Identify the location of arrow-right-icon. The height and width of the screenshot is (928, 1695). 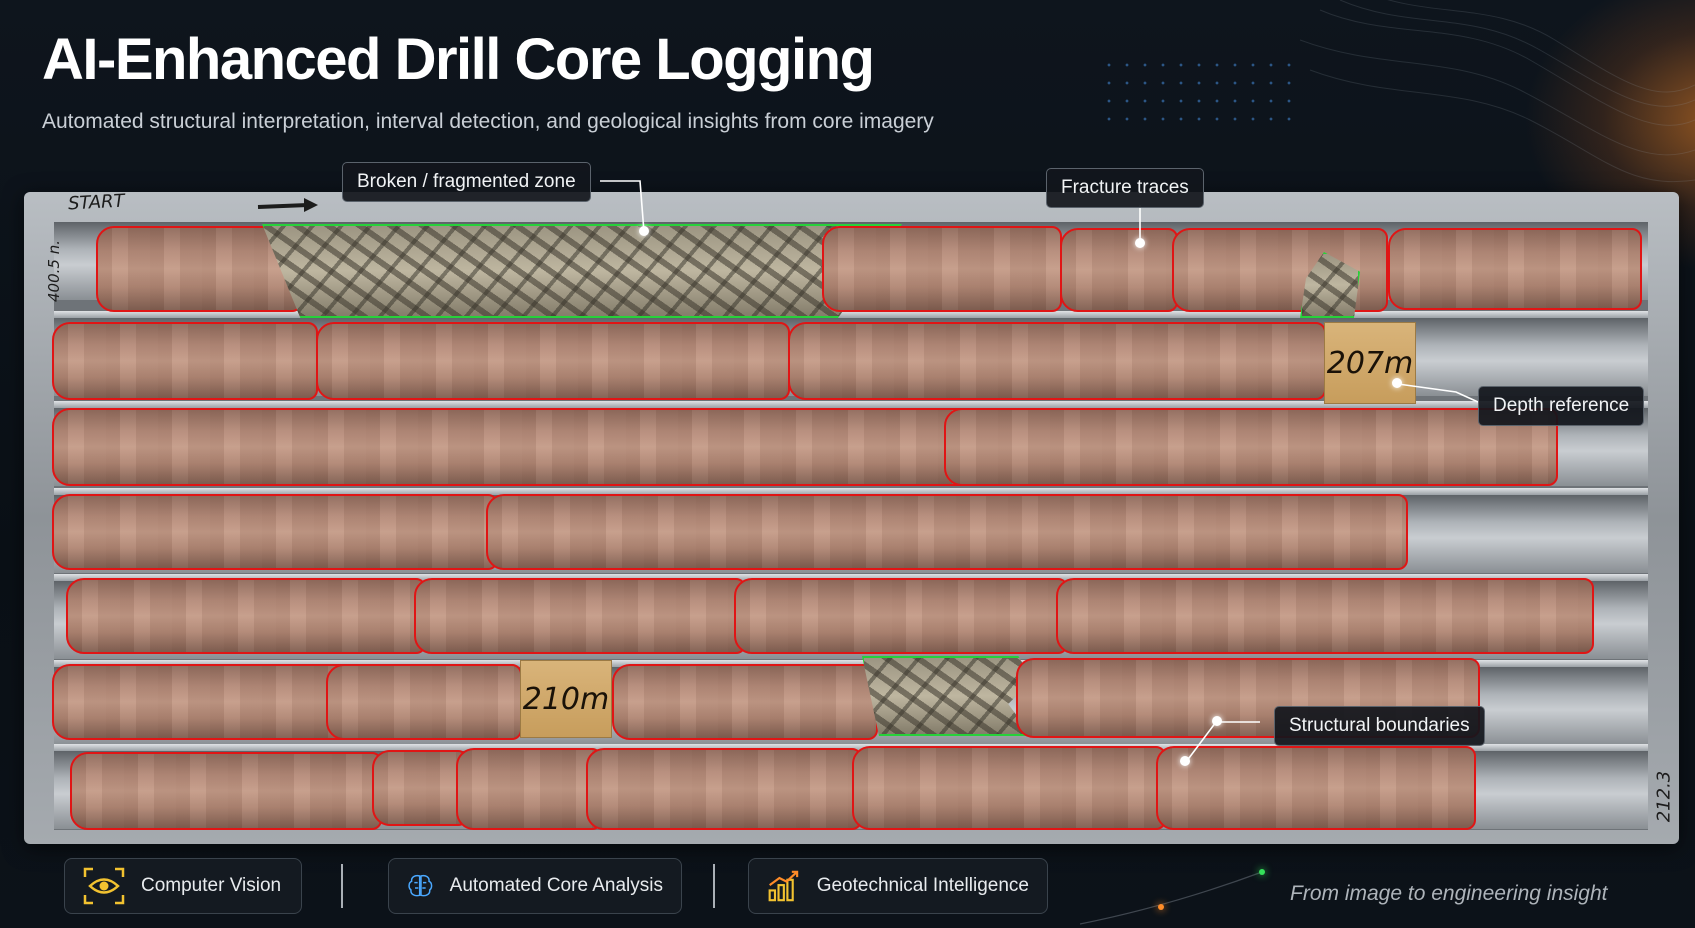
(287, 205).